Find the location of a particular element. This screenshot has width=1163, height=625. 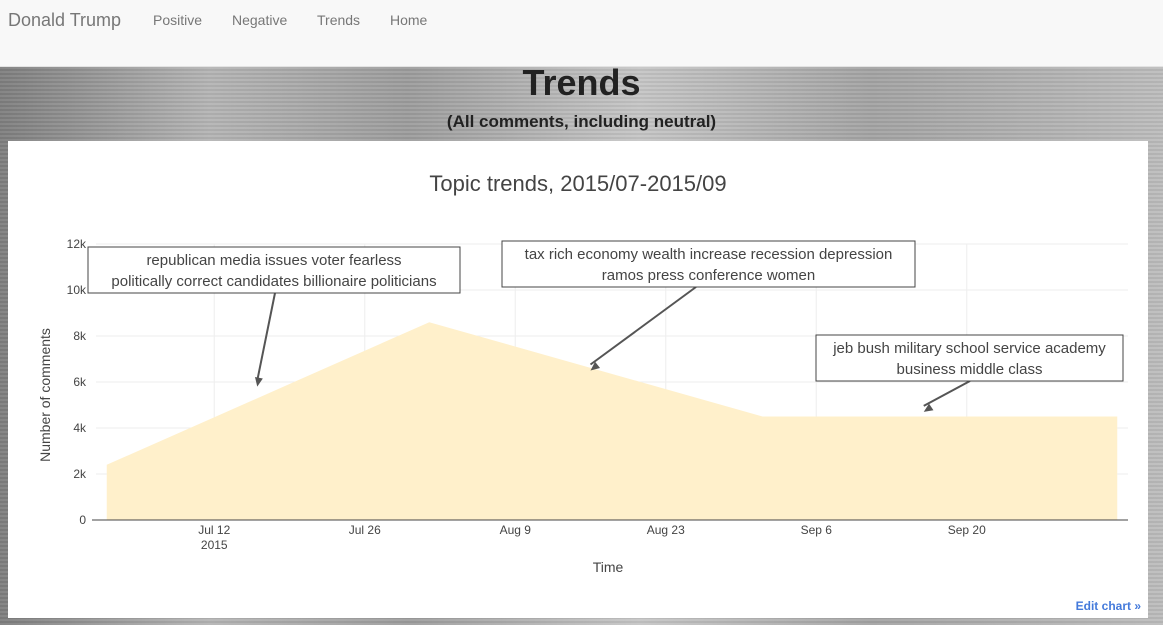

y-tick-label: 12k is located at coordinates (77, 244).